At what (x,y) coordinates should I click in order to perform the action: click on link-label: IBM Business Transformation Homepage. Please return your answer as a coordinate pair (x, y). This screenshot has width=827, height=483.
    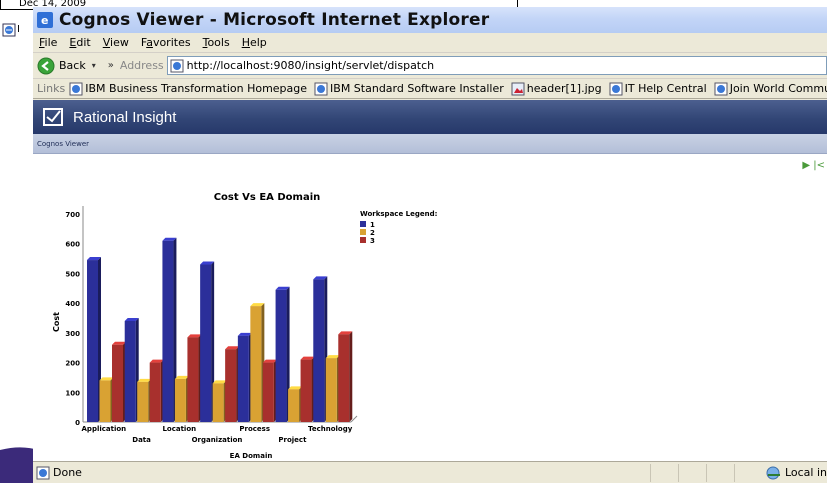
    Looking at the image, I should click on (196, 88).